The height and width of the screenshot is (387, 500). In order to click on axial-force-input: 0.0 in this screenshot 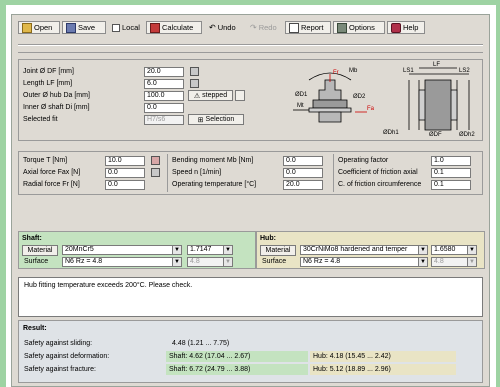, I will do `click(125, 173)`.